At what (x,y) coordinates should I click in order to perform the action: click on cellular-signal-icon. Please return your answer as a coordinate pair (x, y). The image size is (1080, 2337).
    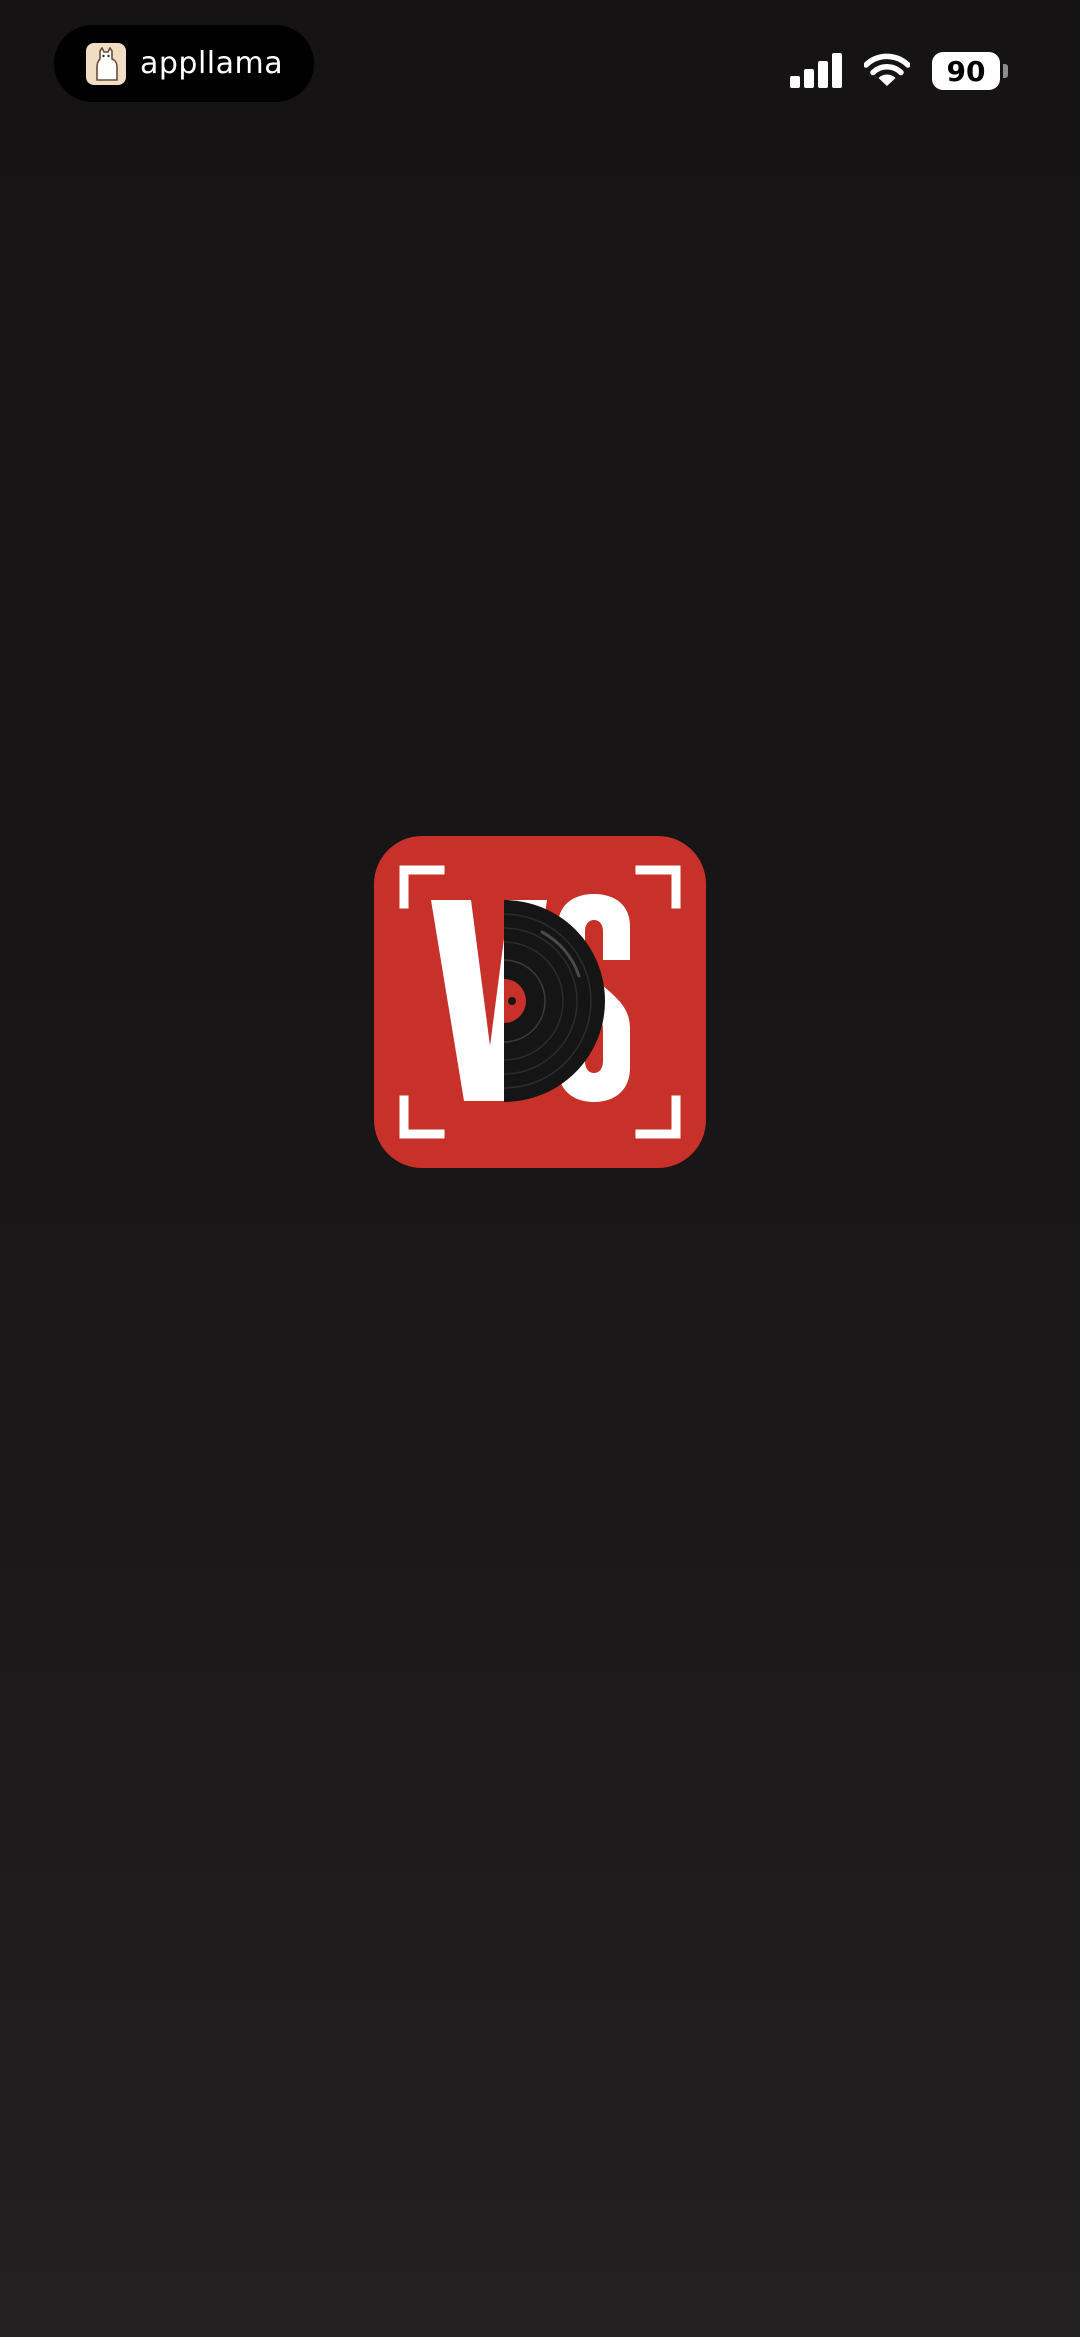
    Looking at the image, I should click on (816, 70).